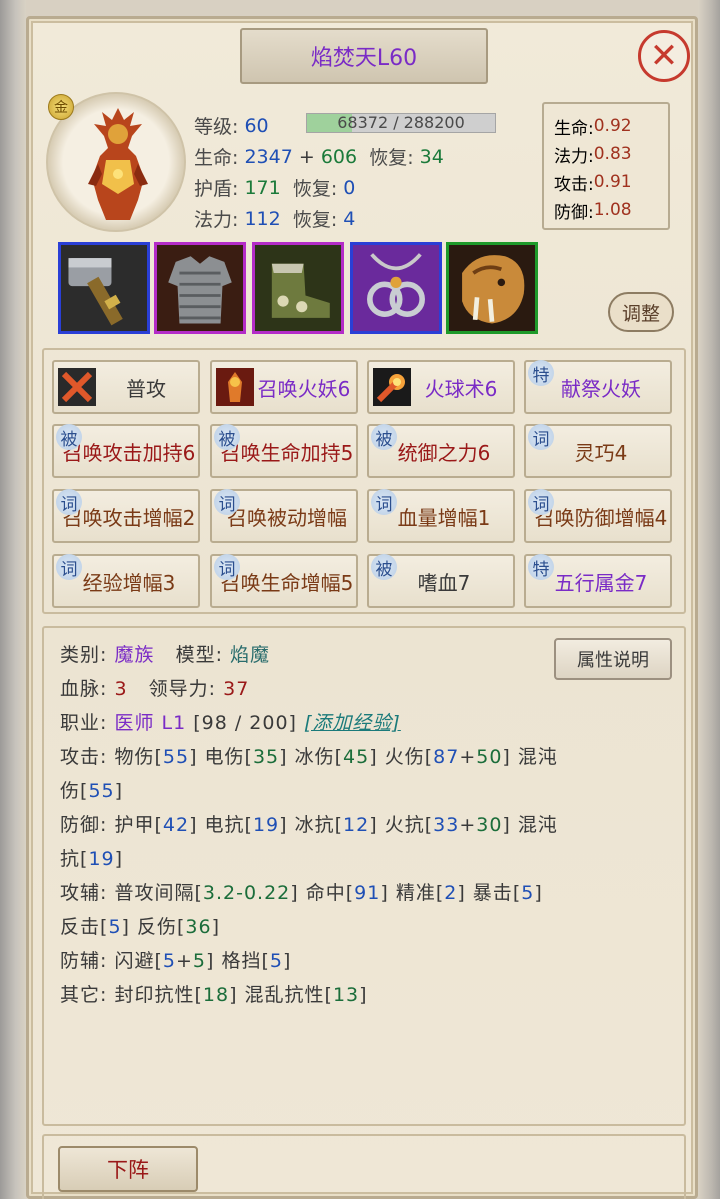 Image resolution: width=720 pixels, height=1199 pixels. Describe the element at coordinates (537, 825) in the screenshot. I see `defense-chaos-label: 混沌` at that location.